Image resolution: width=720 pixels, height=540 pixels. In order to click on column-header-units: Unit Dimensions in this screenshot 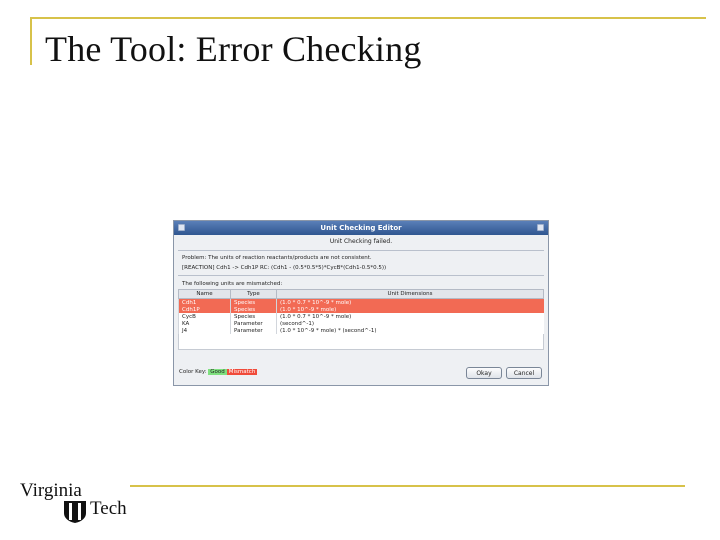, I will do `click(410, 294)`.